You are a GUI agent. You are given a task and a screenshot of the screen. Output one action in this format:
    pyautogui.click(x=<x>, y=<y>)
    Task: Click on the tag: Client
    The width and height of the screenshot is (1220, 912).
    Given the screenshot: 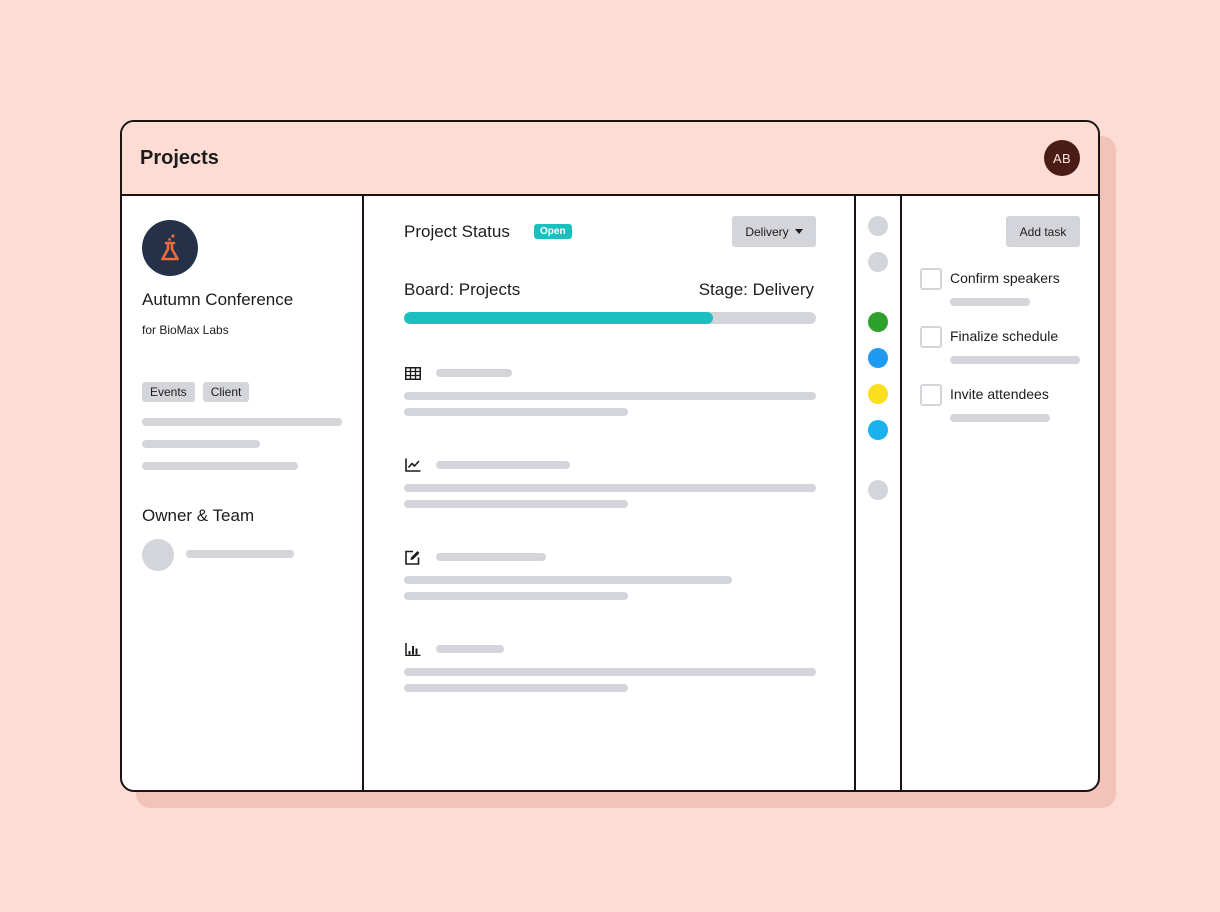 What is the action you would take?
    pyautogui.click(x=226, y=392)
    